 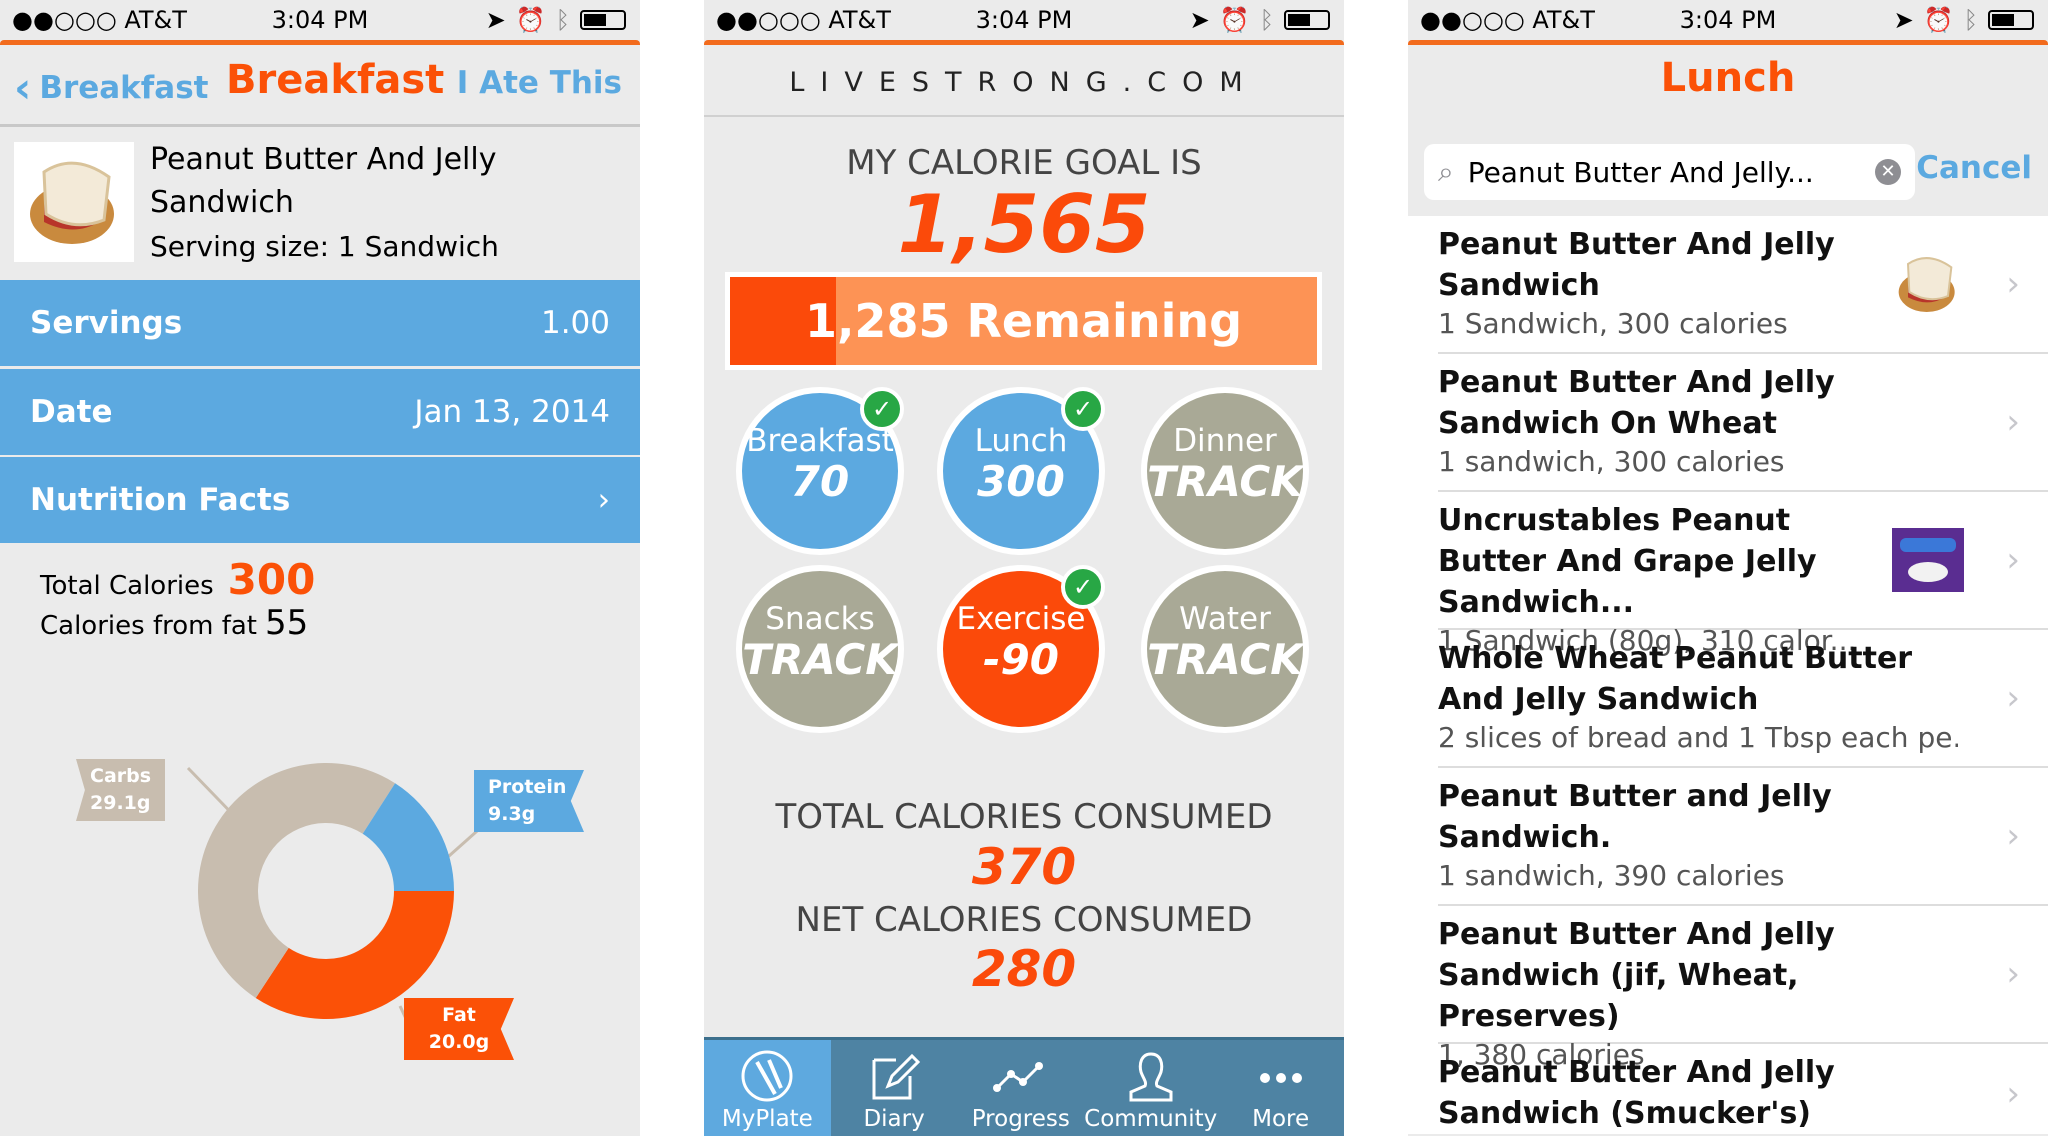 What do you see at coordinates (1280, 1078) in the screenshot?
I see `more-icon` at bounding box center [1280, 1078].